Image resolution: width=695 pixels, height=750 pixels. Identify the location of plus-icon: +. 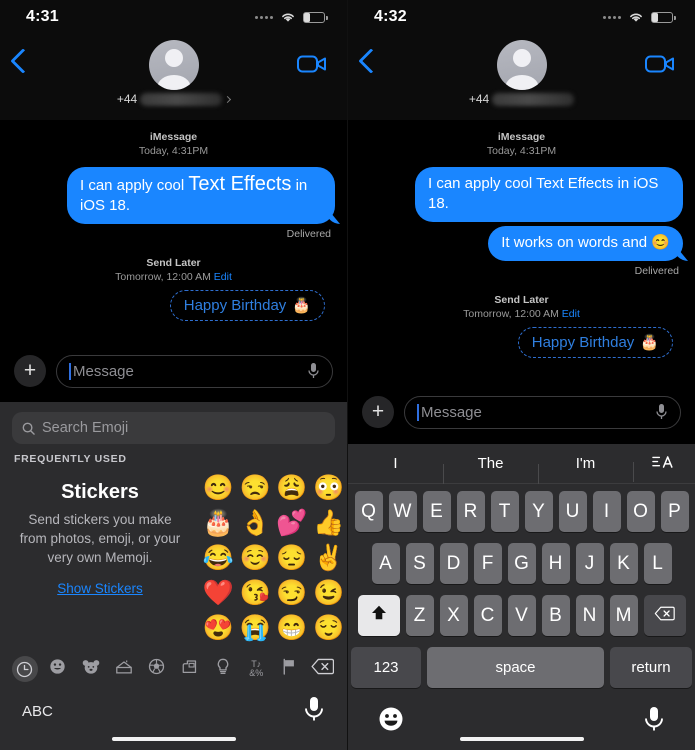
(378, 411).